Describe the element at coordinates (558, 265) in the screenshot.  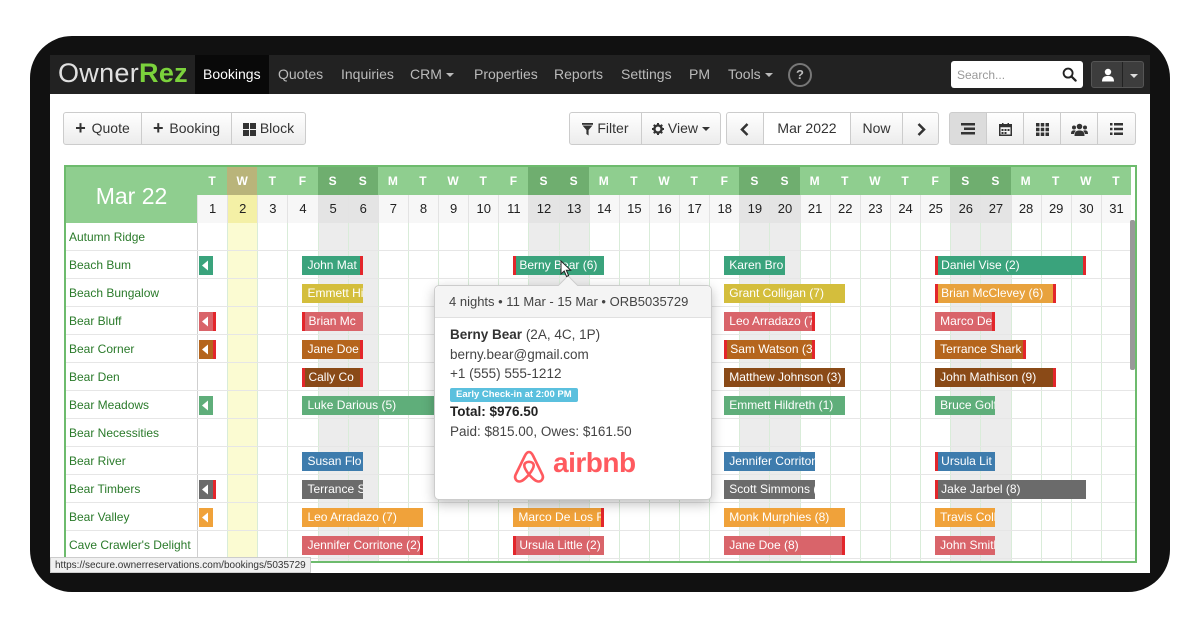
I see `booking-bar: Berny Bear (6)` at that location.